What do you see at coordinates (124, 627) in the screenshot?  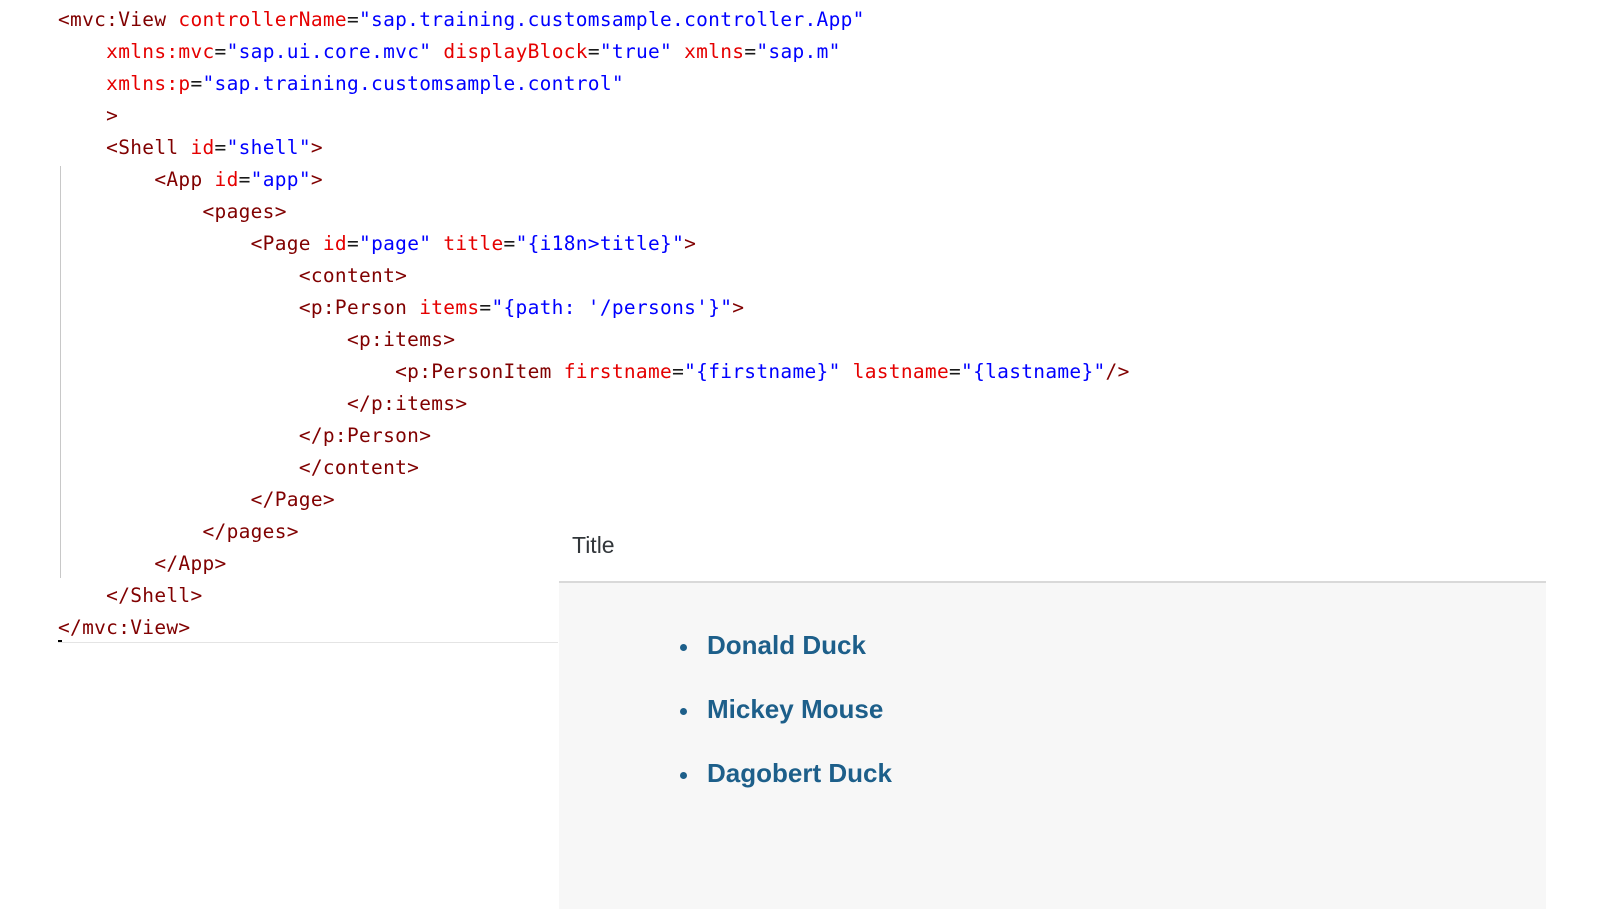 I see `code-token-tag: </mvc:View>` at bounding box center [124, 627].